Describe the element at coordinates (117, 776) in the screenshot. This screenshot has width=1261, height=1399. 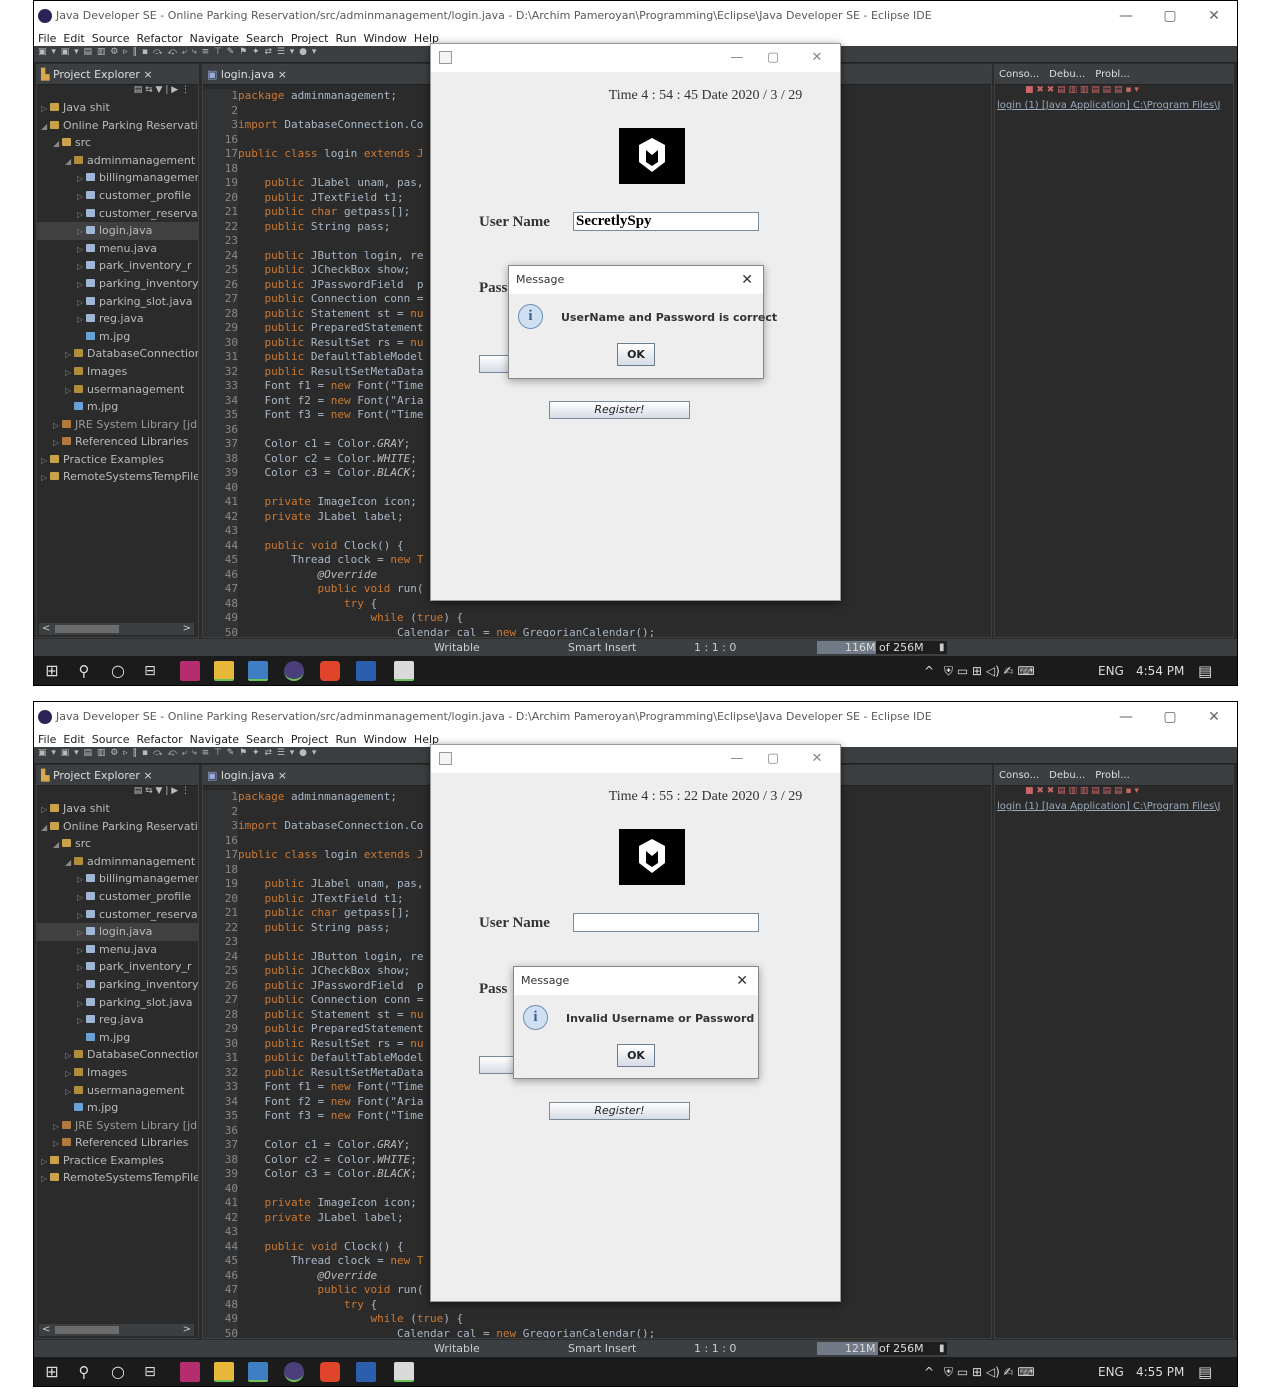
I see `project-explorer-tab: ▙ Project Explorer ×` at that location.